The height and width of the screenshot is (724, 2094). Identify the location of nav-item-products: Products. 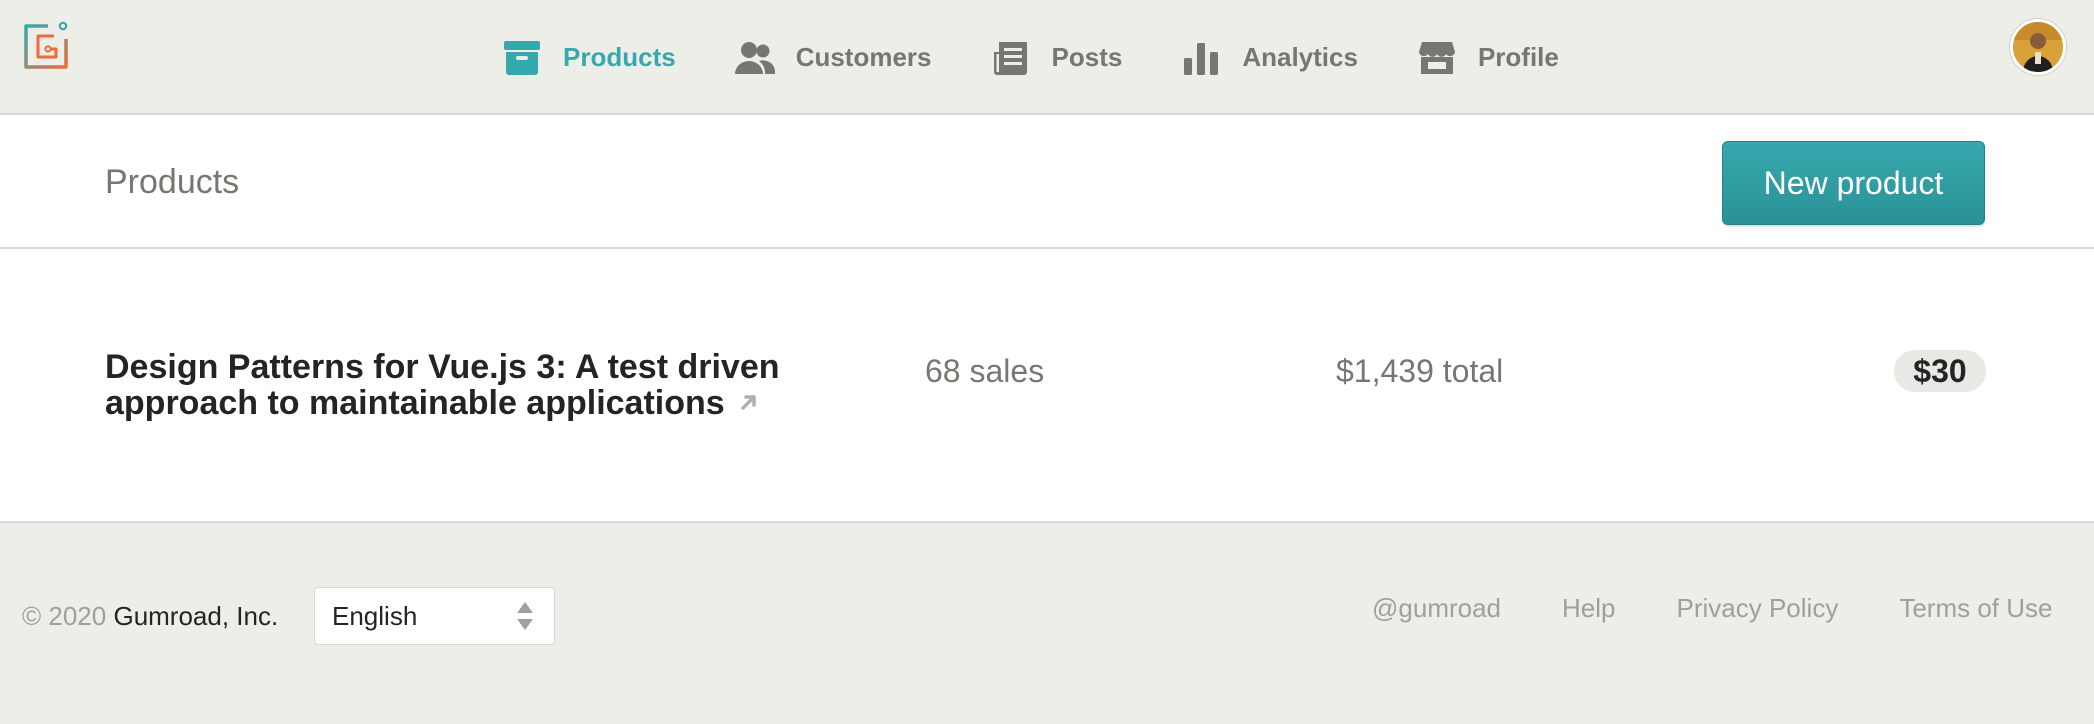
(588, 58).